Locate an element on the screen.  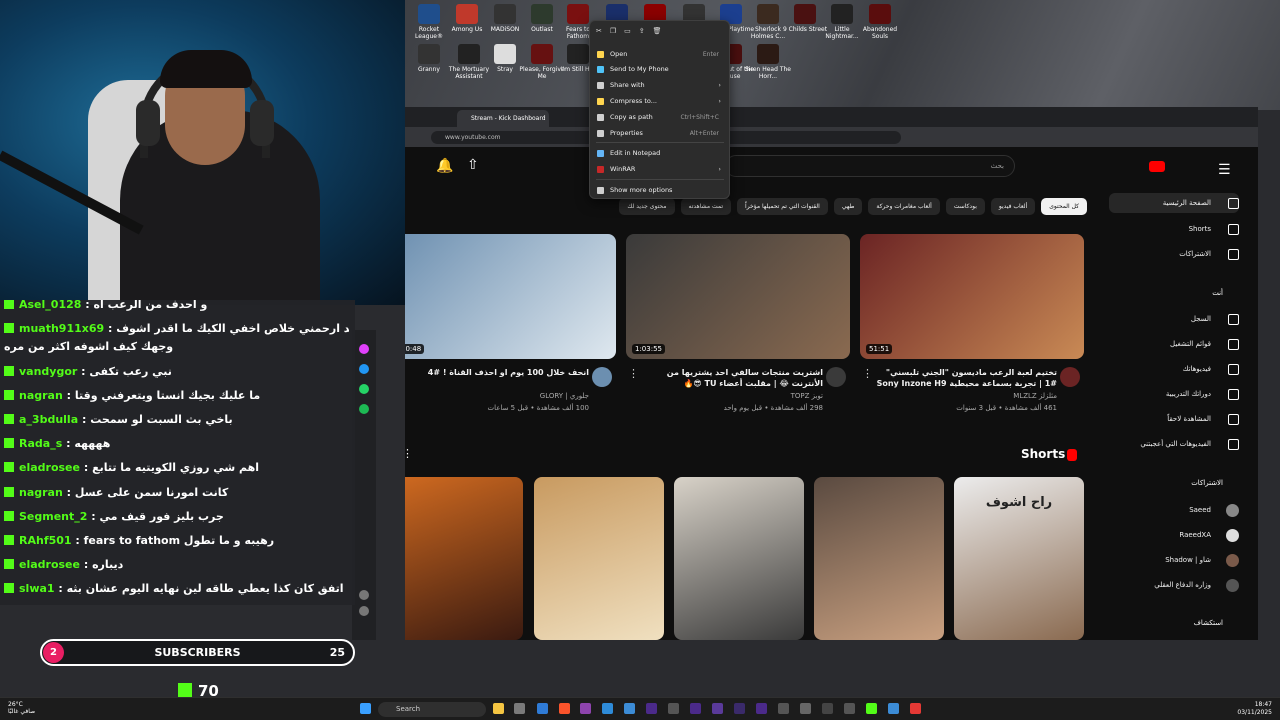
chat-username: a_3bdulla is located at coordinates (48, 419).